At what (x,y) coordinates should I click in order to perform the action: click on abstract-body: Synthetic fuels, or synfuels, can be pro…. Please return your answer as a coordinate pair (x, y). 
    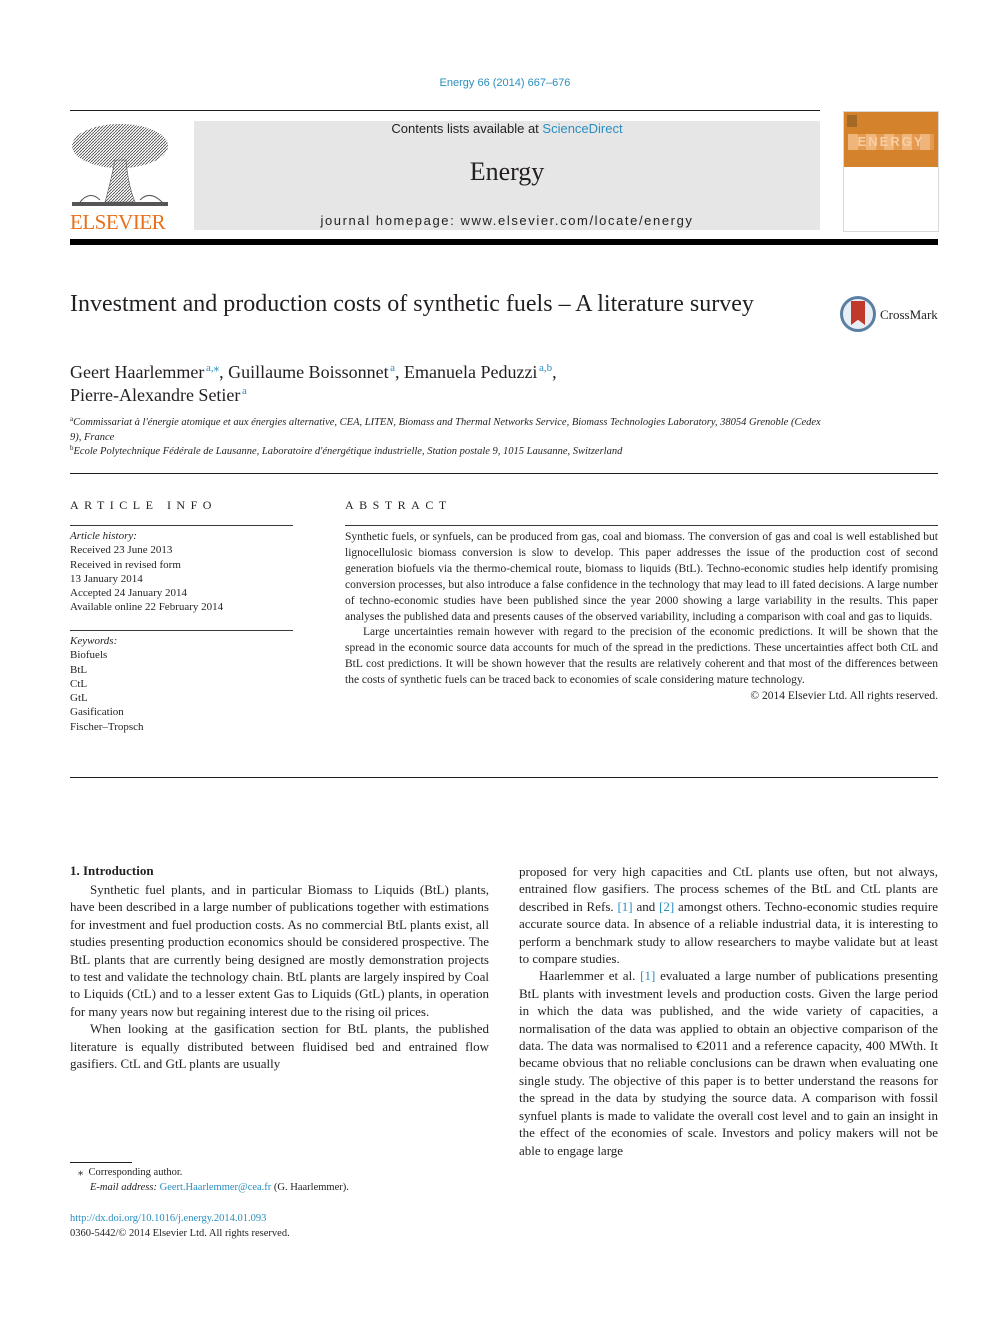
    Looking at the image, I should click on (641, 617).